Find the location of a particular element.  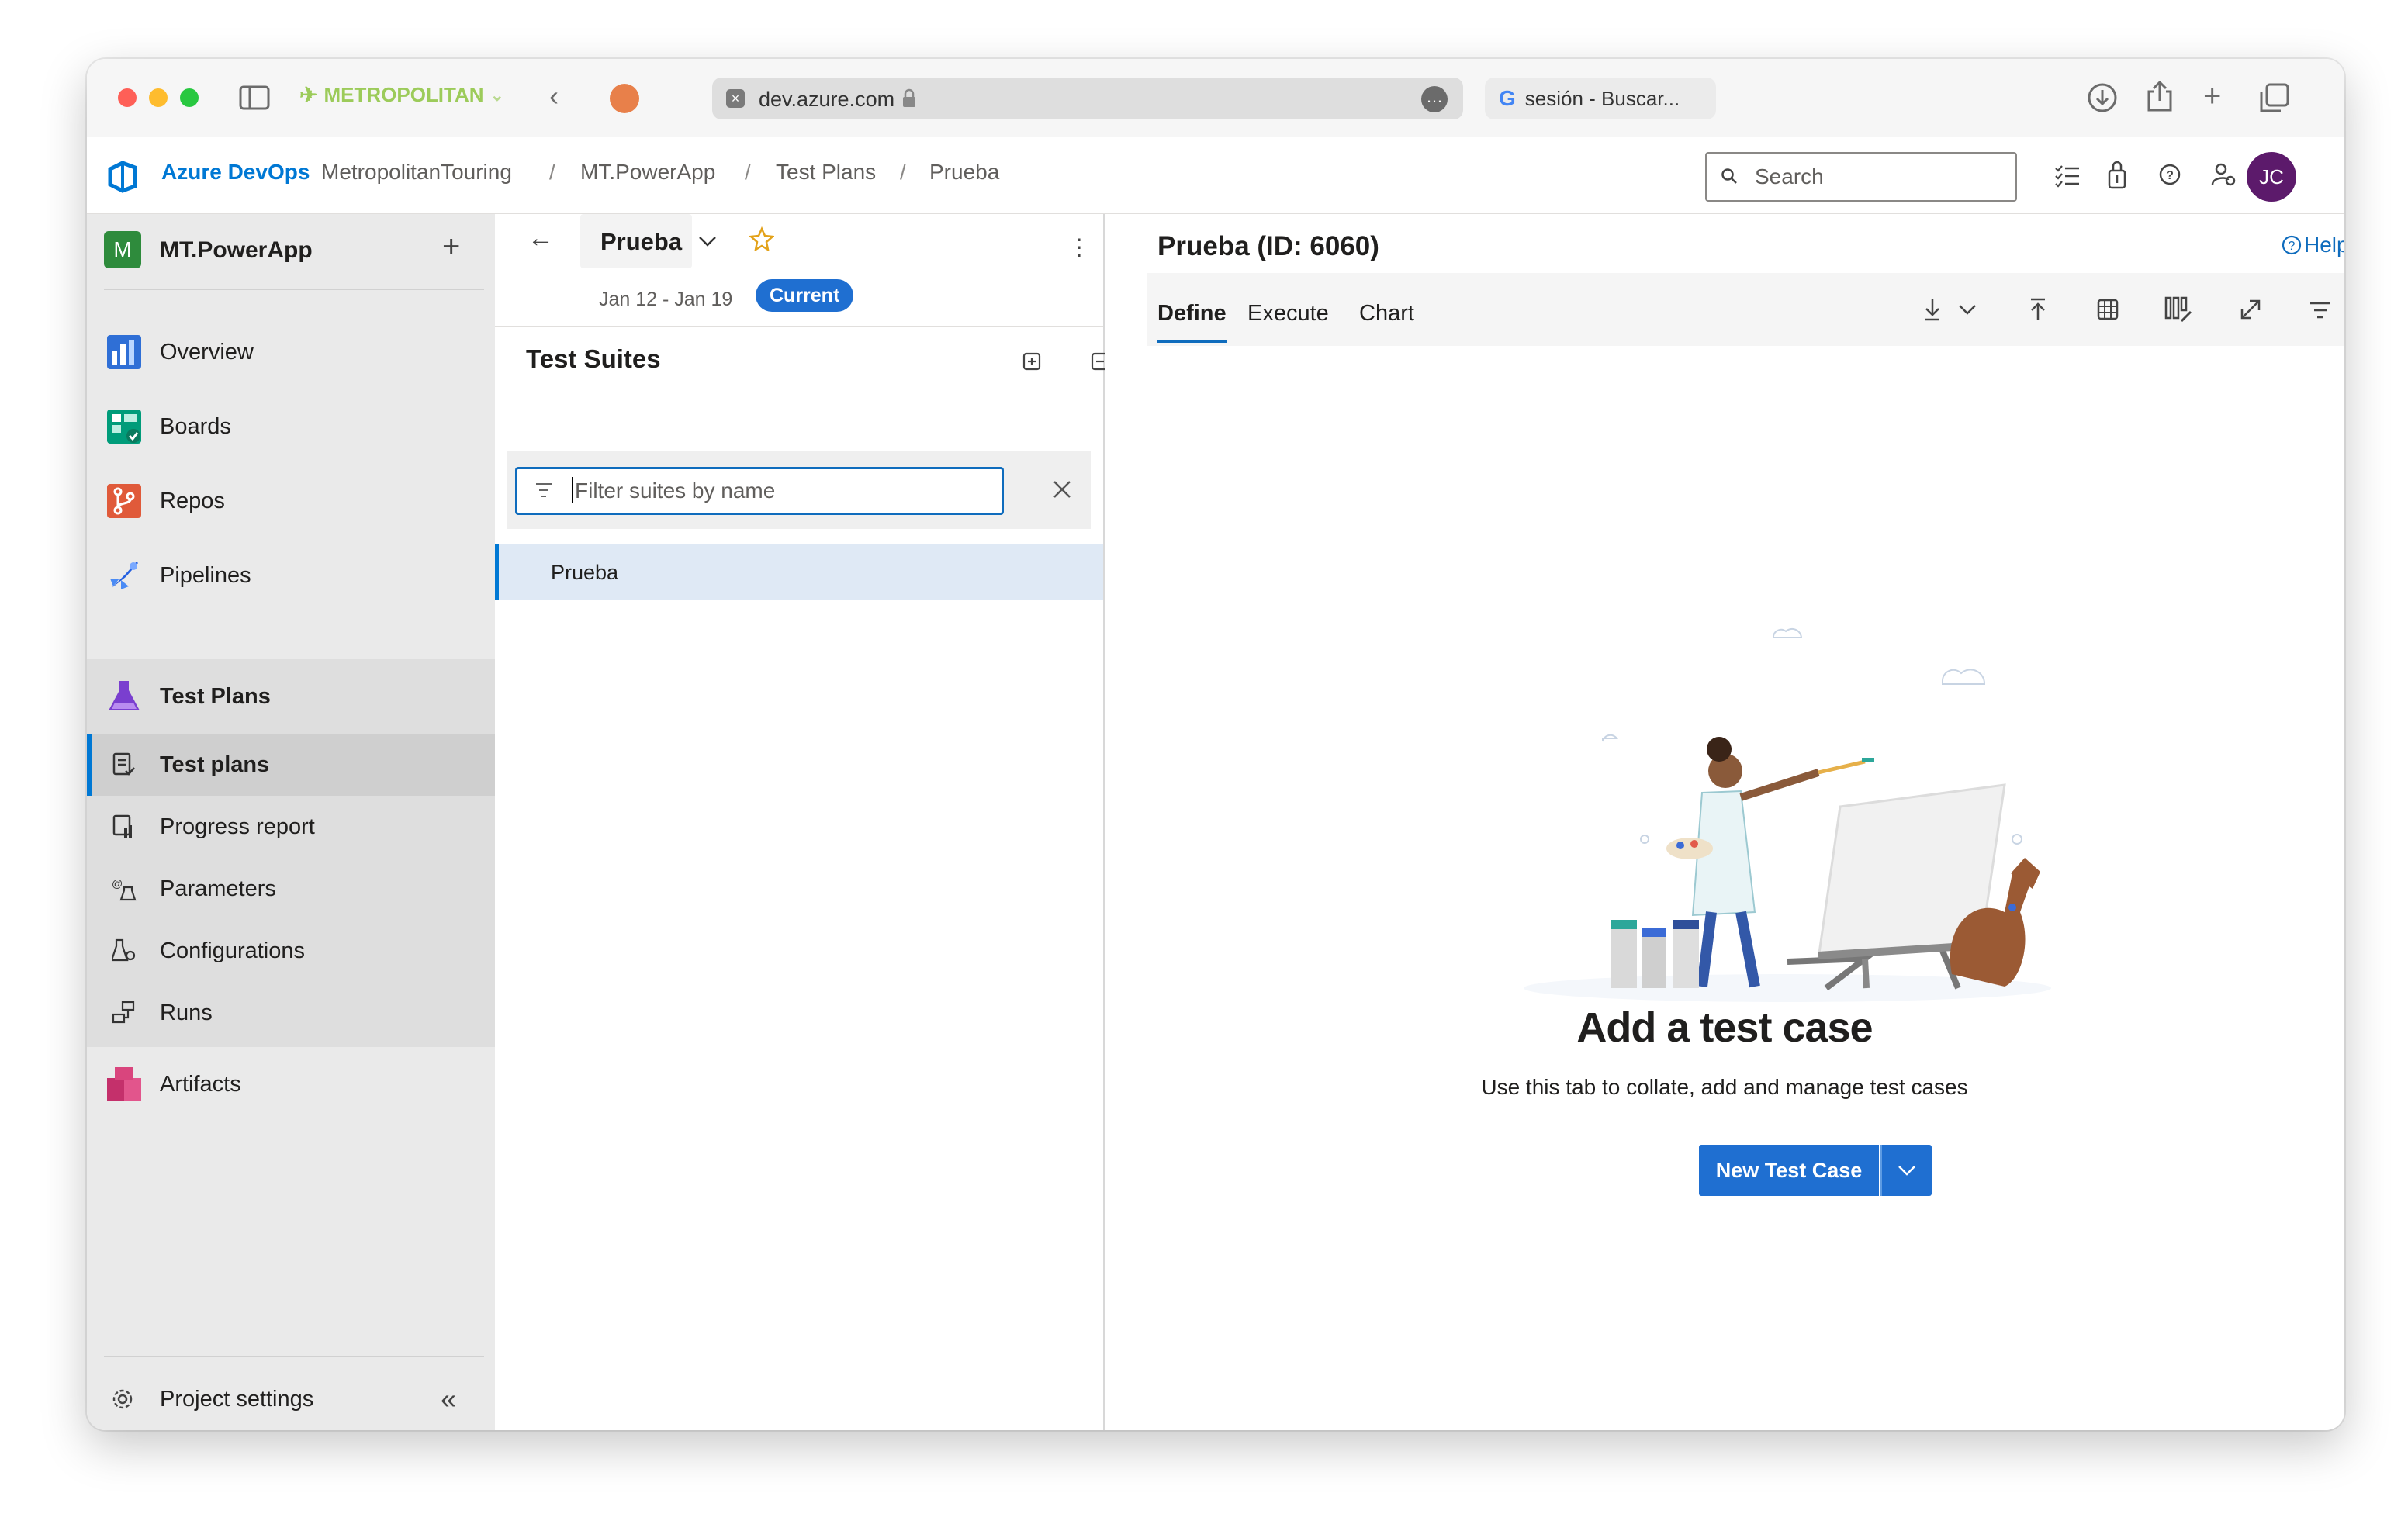

filter-suites-input: Filter suites by name is located at coordinates (759, 491).